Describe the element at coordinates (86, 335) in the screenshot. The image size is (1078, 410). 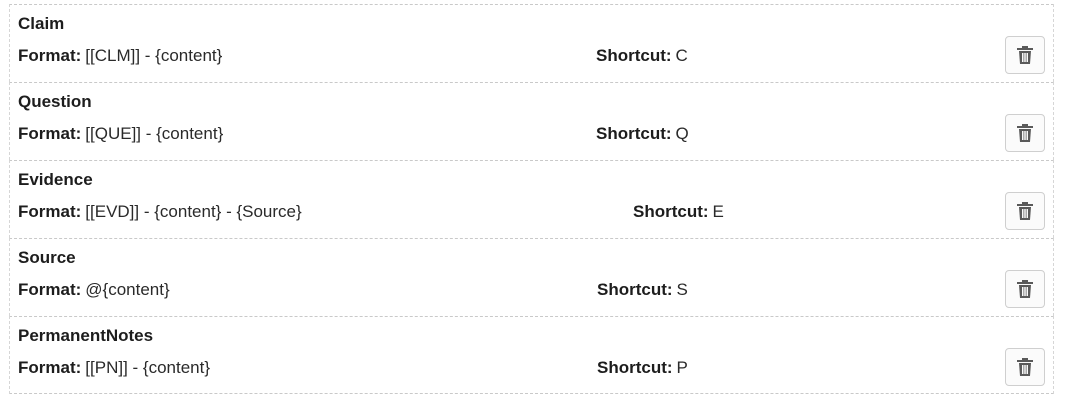
I see `entry-type-title: PermanentNotes` at that location.